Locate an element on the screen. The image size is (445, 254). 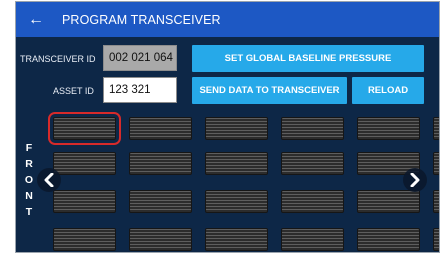
set-global-baseline-pressure-button: SET GLOBAL BASELINE PRESSURE is located at coordinates (308, 58).